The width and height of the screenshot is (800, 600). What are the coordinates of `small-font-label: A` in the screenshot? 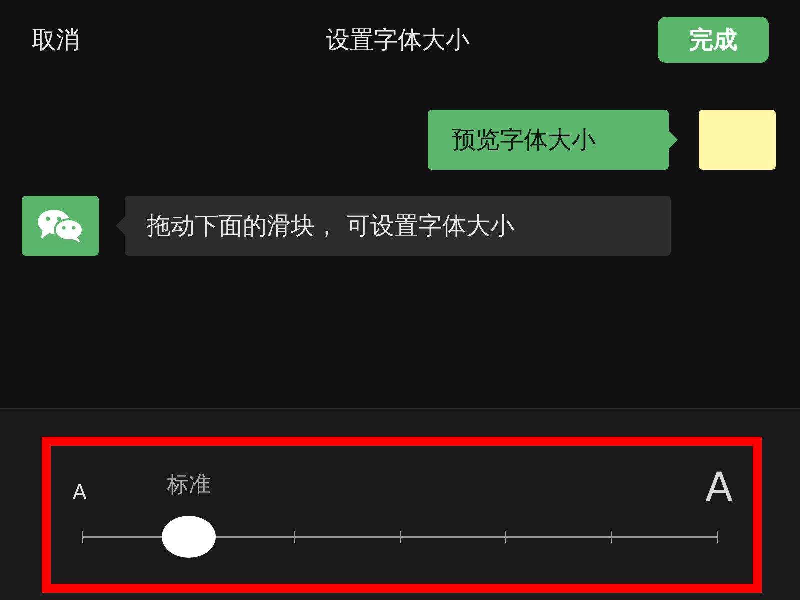 It's located at (80, 492).